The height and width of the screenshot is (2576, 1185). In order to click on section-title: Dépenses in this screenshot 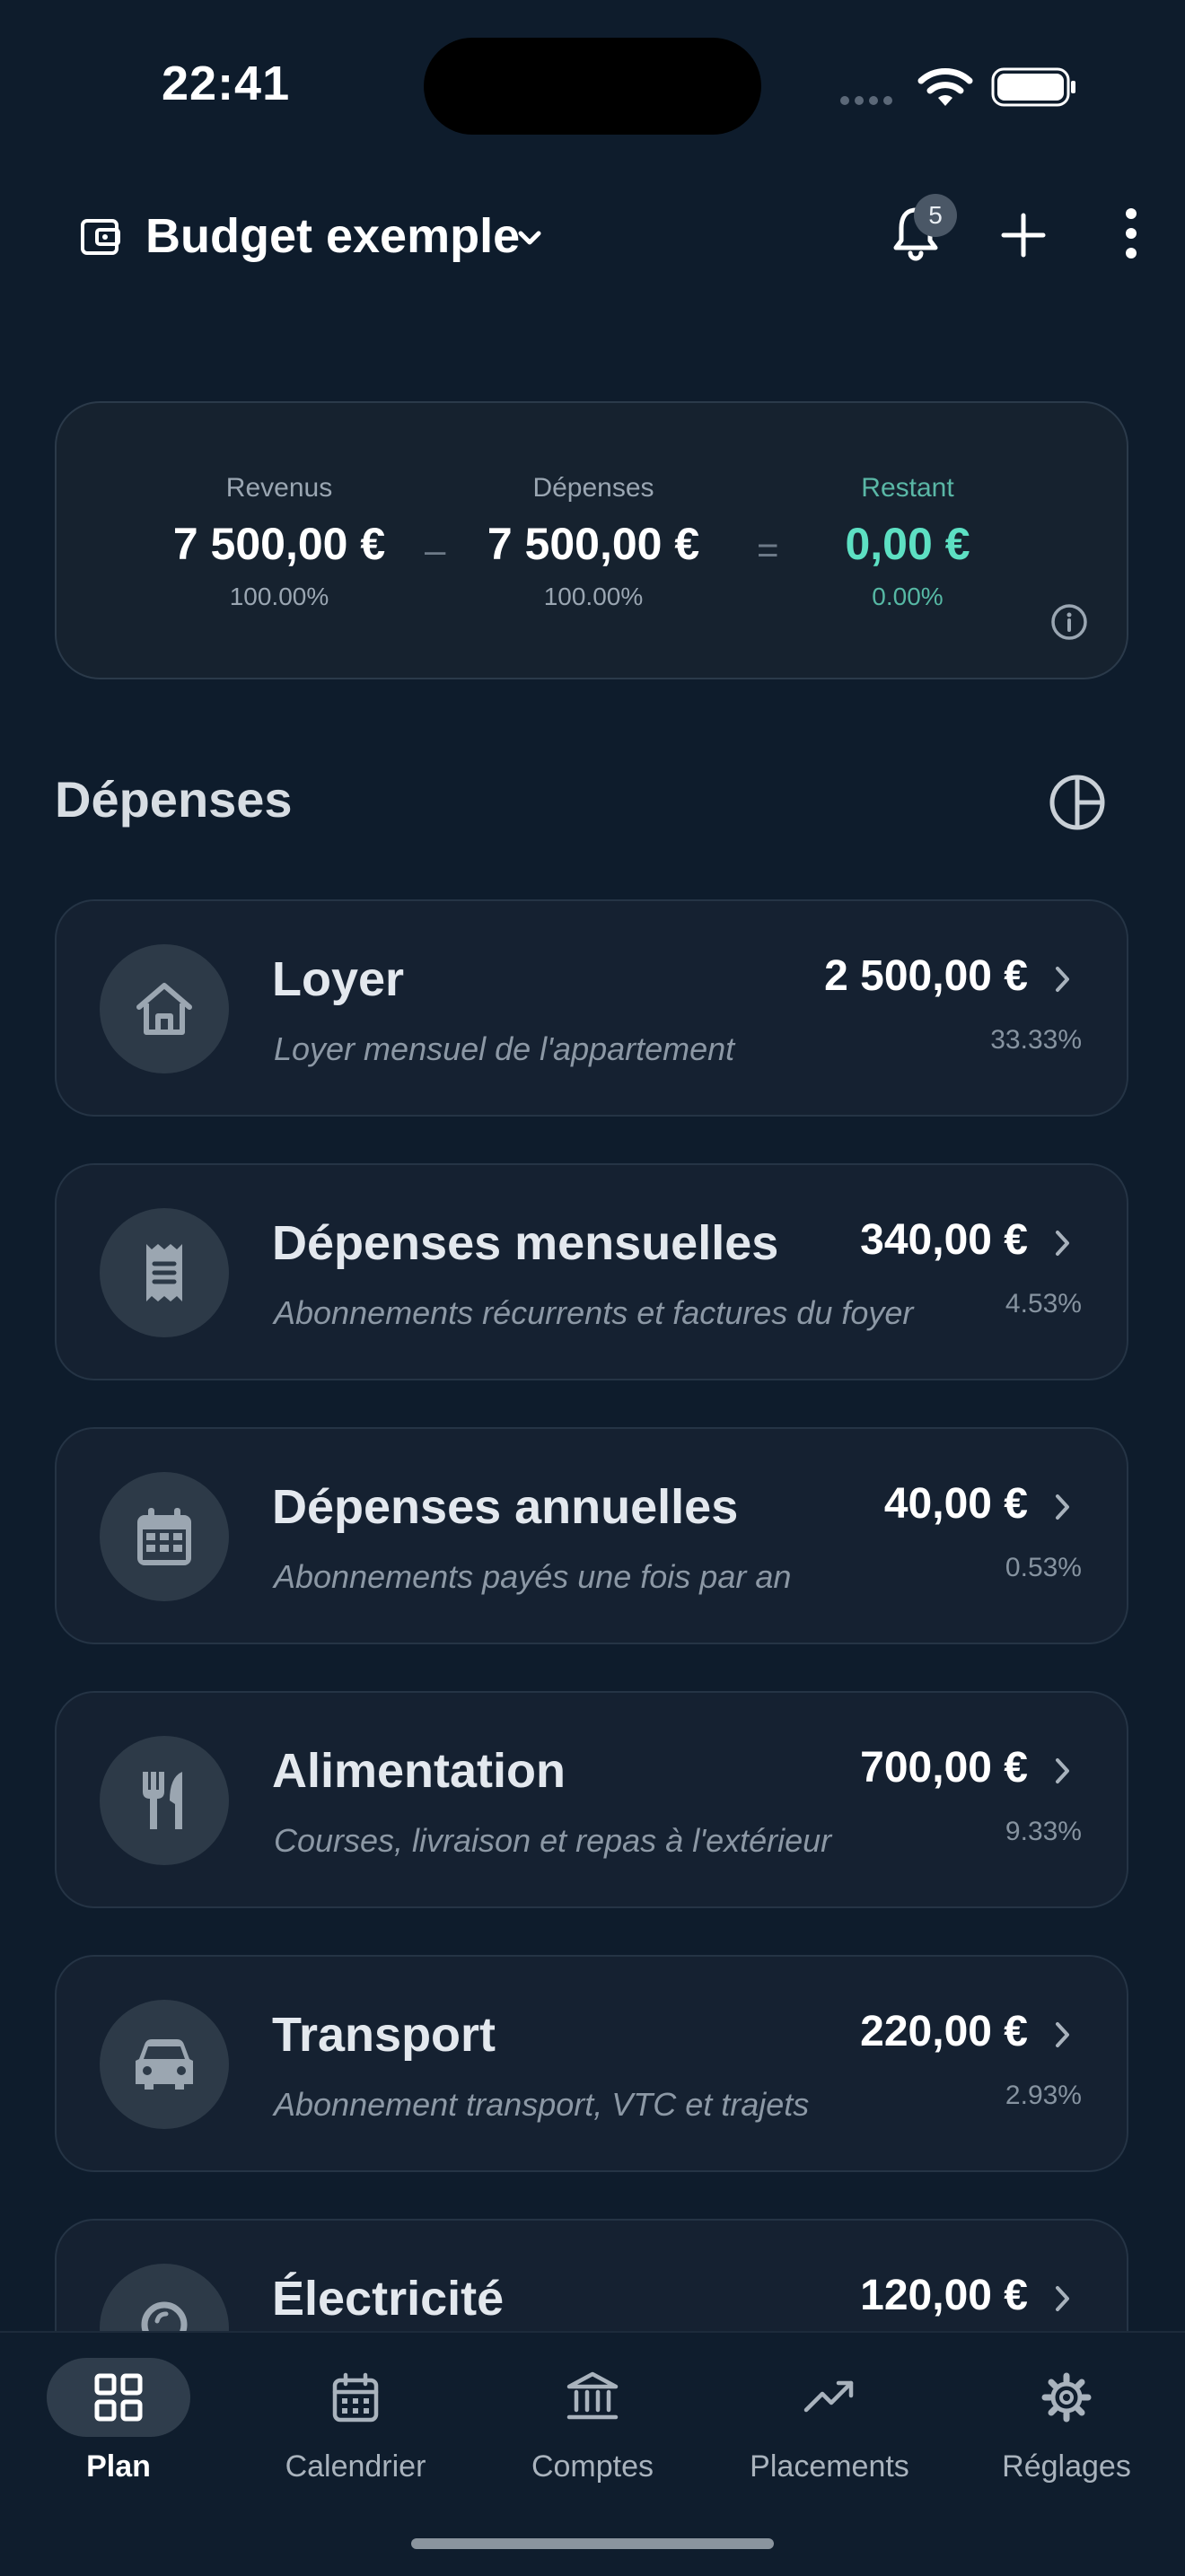, I will do `click(174, 799)`.